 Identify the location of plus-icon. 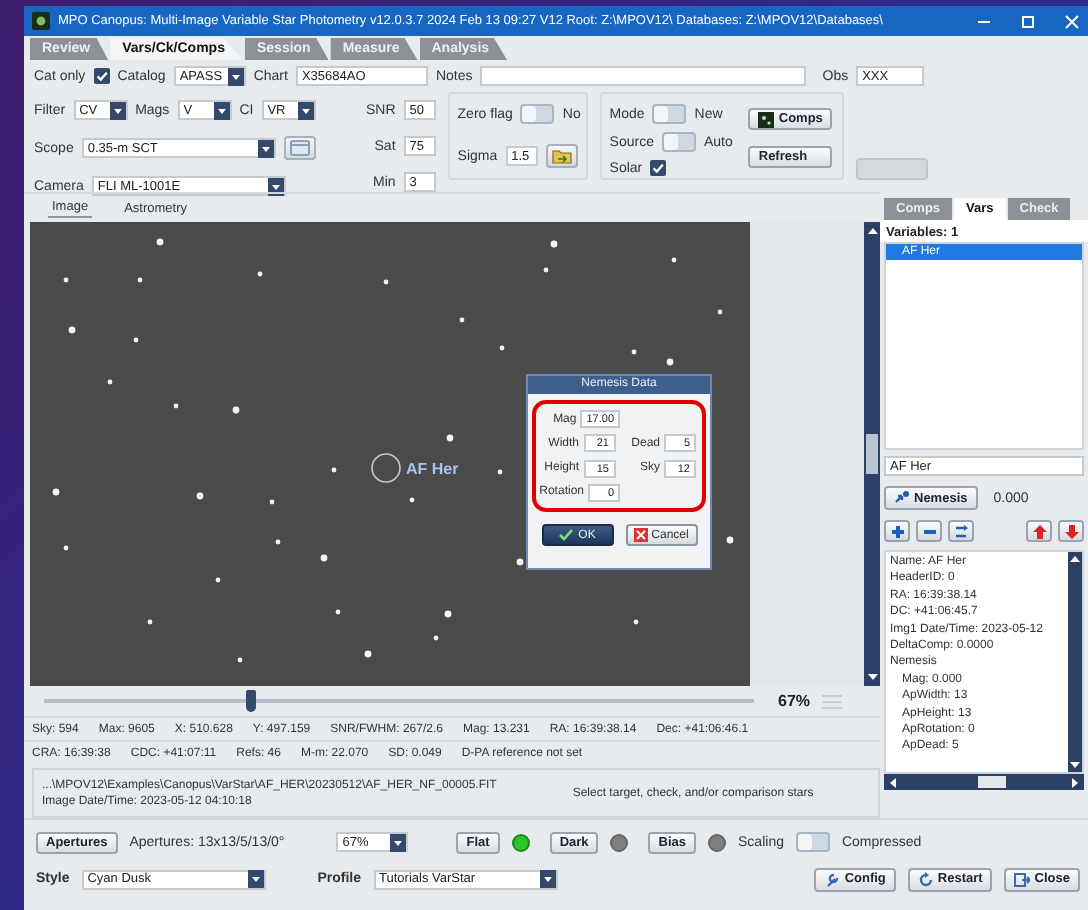
(897, 531).